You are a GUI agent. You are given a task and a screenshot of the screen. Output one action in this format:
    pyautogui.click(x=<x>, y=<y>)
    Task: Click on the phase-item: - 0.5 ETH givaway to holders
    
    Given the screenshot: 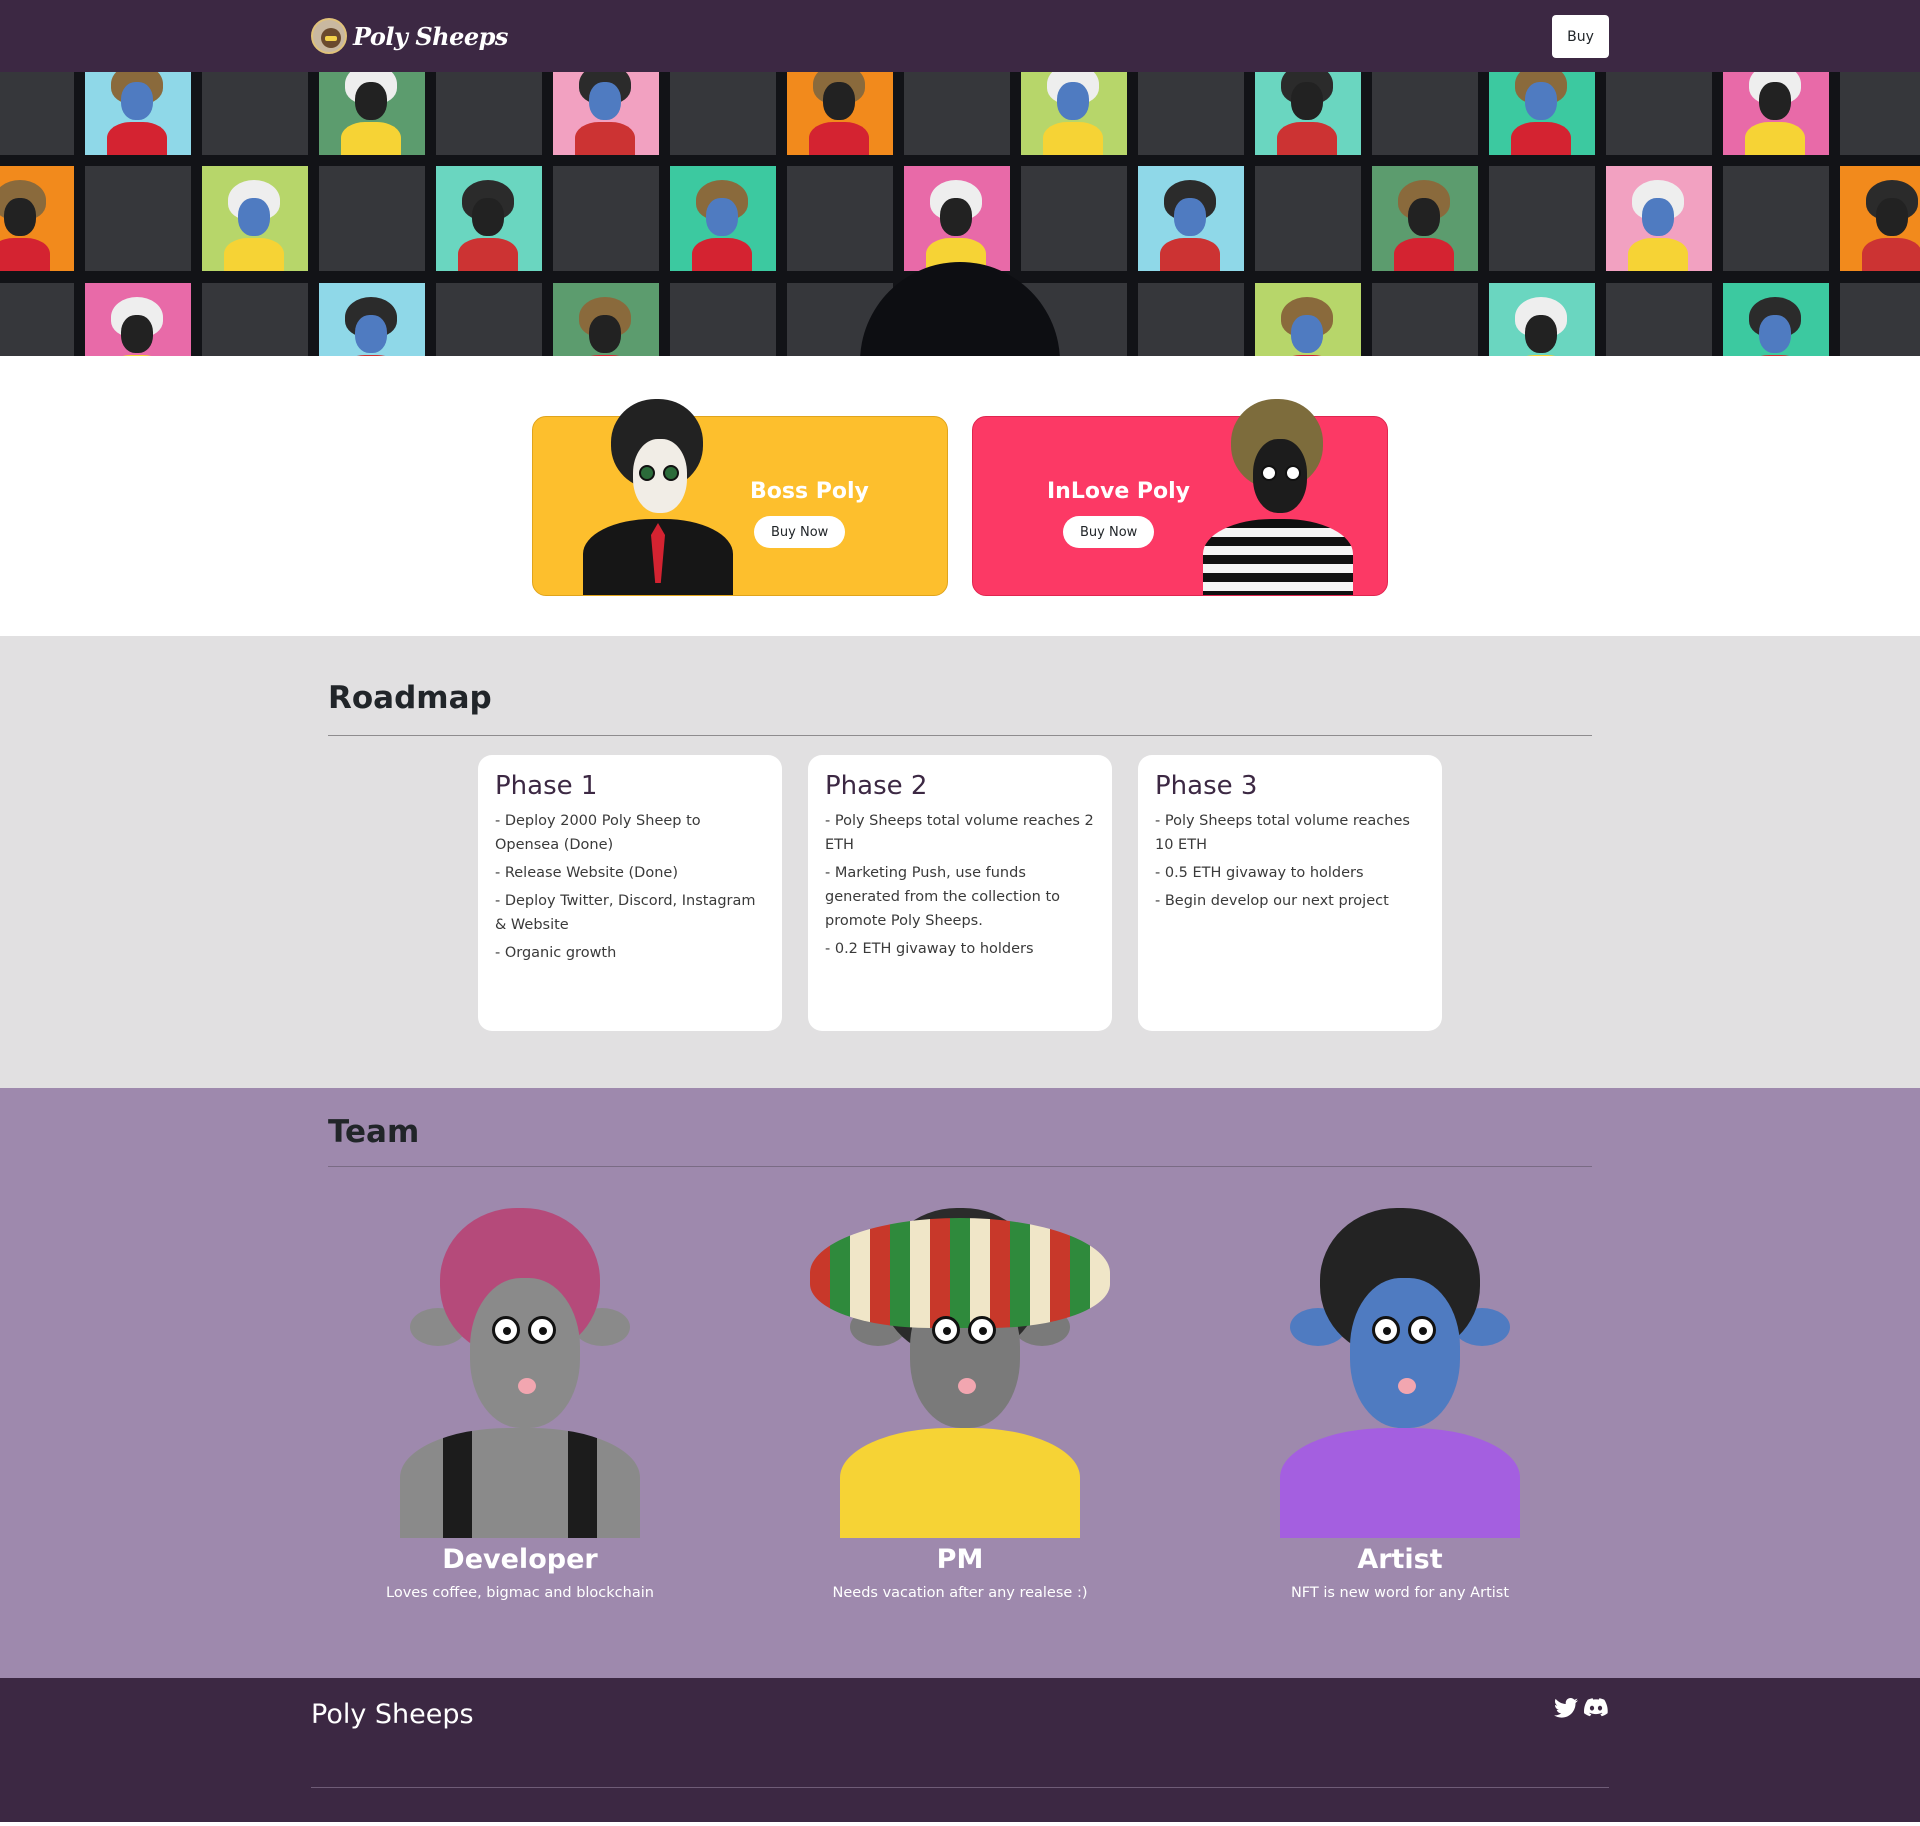 What is the action you would take?
    pyautogui.click(x=1259, y=873)
    